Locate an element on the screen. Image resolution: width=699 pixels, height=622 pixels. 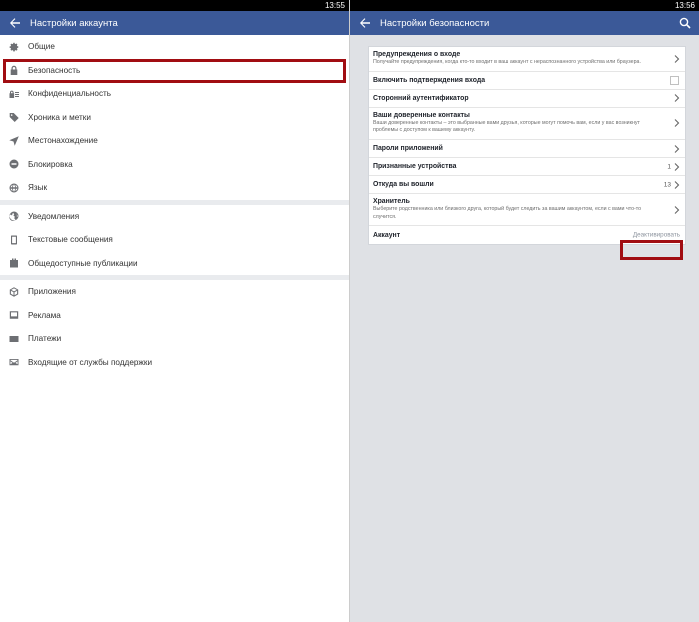
menu-item-label: Платежи is located at coordinates (45, 339).